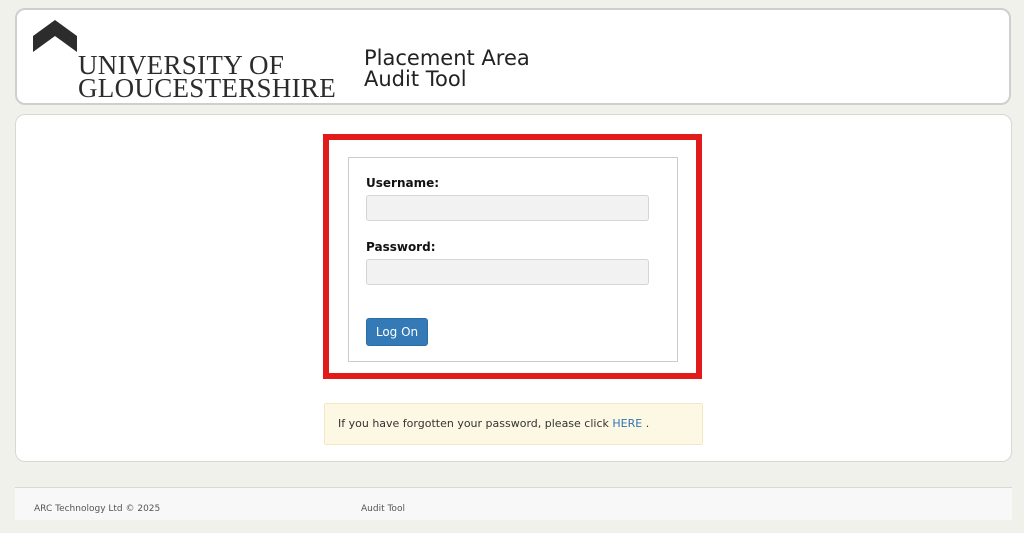 The image size is (1024, 533). I want to click on app-title: Placement Area Audit Tool, so click(447, 69).